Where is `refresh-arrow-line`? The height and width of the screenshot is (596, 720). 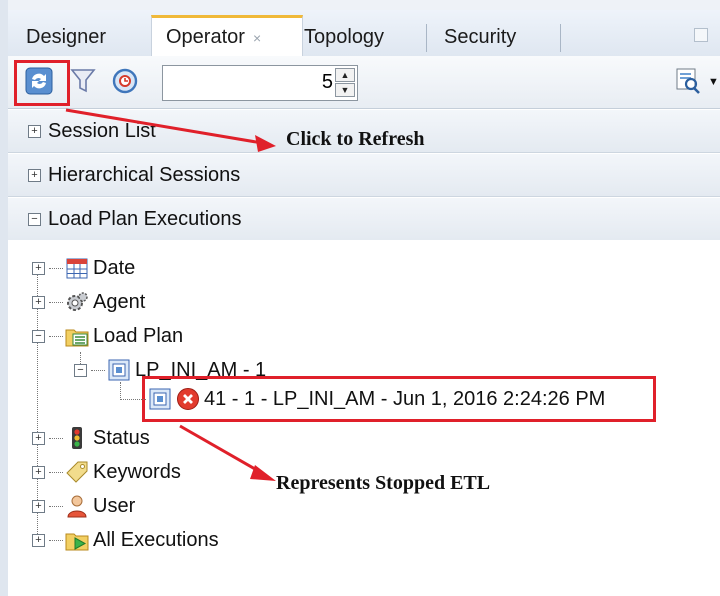
refresh-arrow-line is located at coordinates (164, 126).